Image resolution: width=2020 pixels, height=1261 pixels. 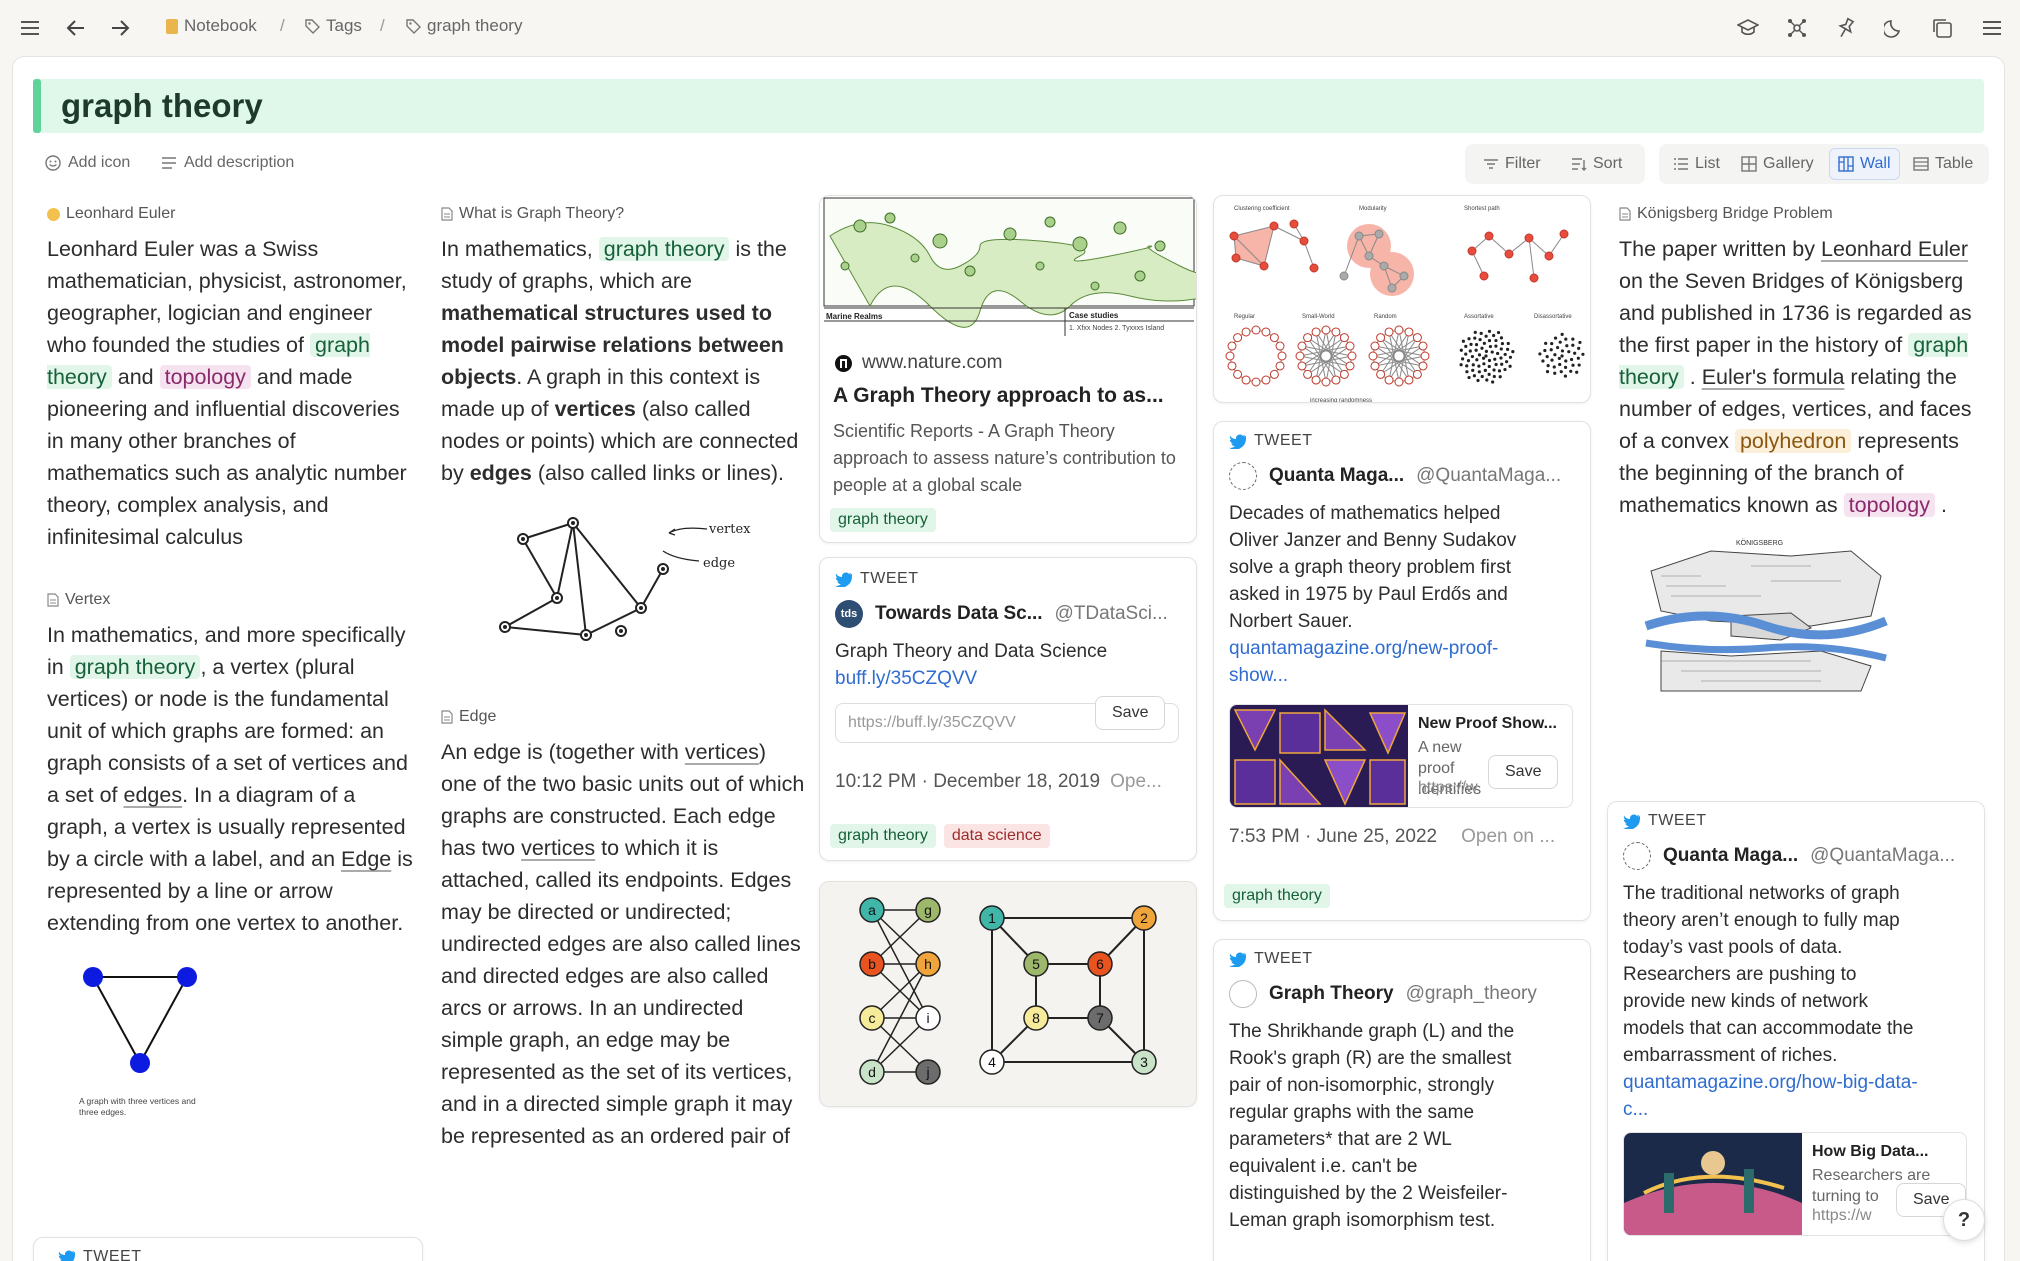 What do you see at coordinates (228, 1249) in the screenshot?
I see `tweet-card: TWEET` at bounding box center [228, 1249].